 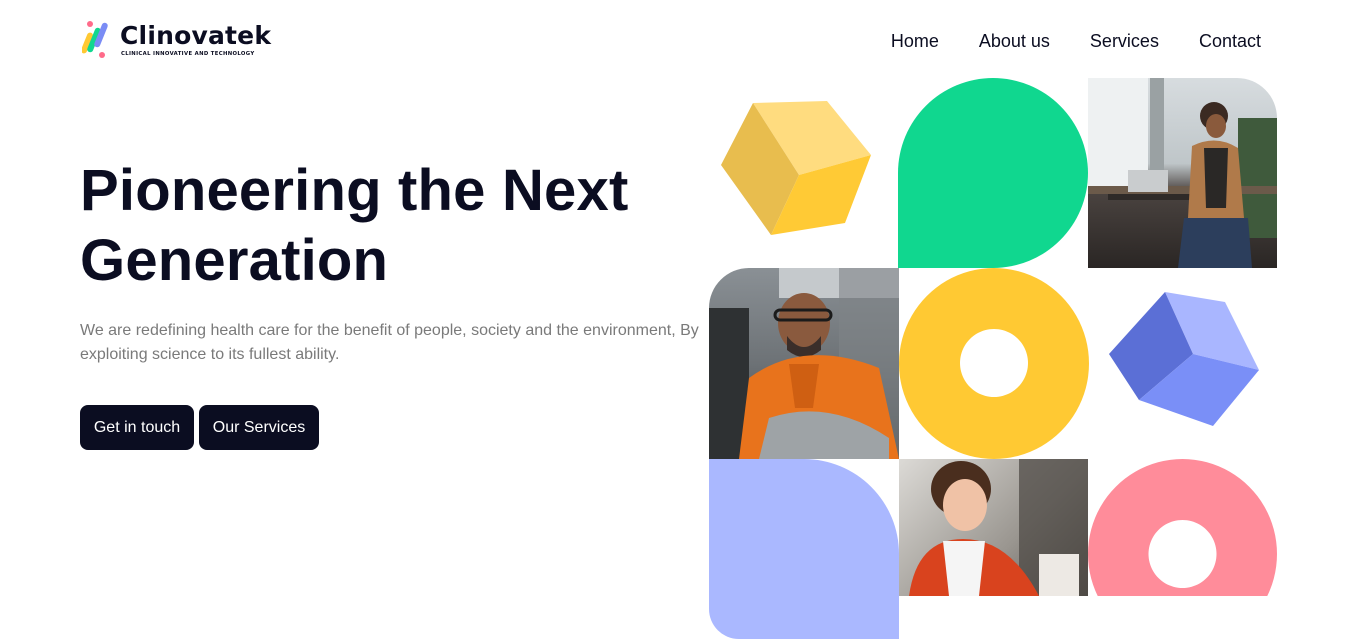 What do you see at coordinates (1182, 173) in the screenshot?
I see `woman-at-laptop-photo` at bounding box center [1182, 173].